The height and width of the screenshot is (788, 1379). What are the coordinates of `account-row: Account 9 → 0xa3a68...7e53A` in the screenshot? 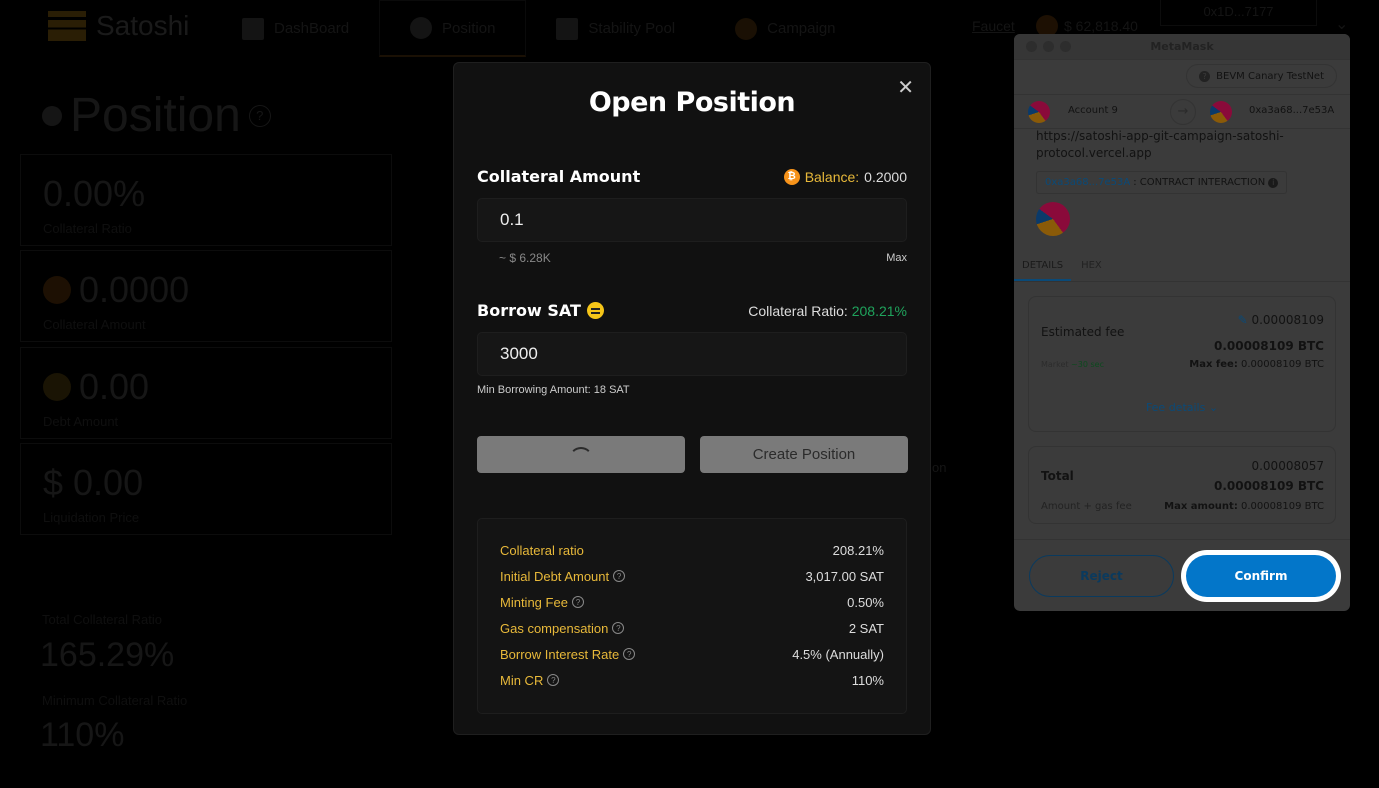 It's located at (1182, 111).